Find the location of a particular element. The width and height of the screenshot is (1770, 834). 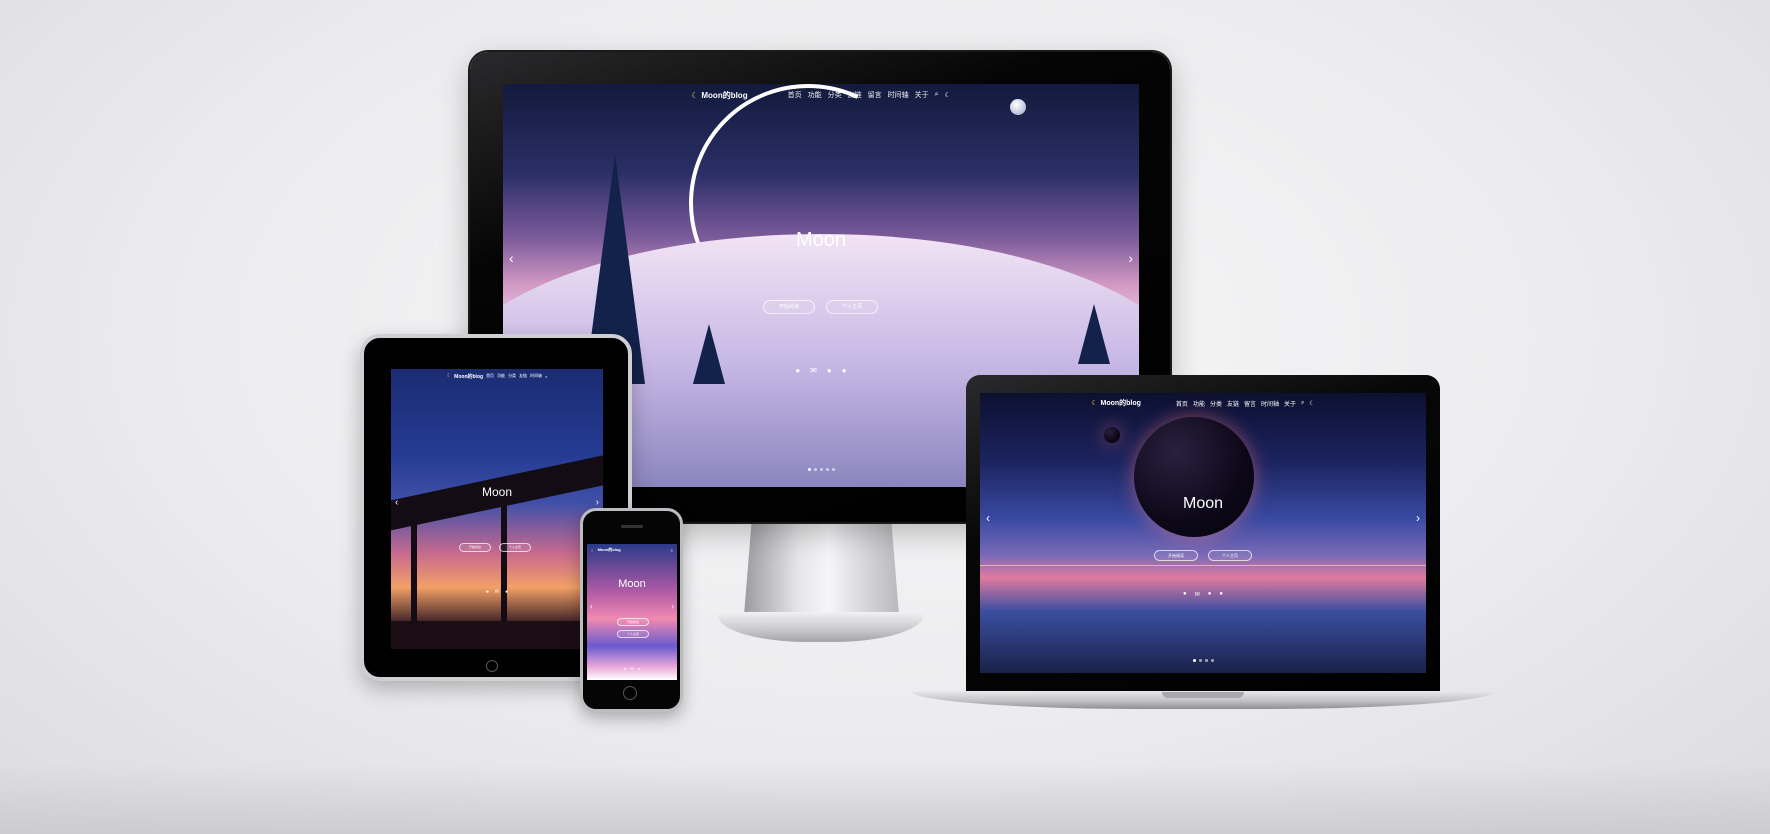

social-links: ● ✉ ● ● is located at coordinates (1203, 594).